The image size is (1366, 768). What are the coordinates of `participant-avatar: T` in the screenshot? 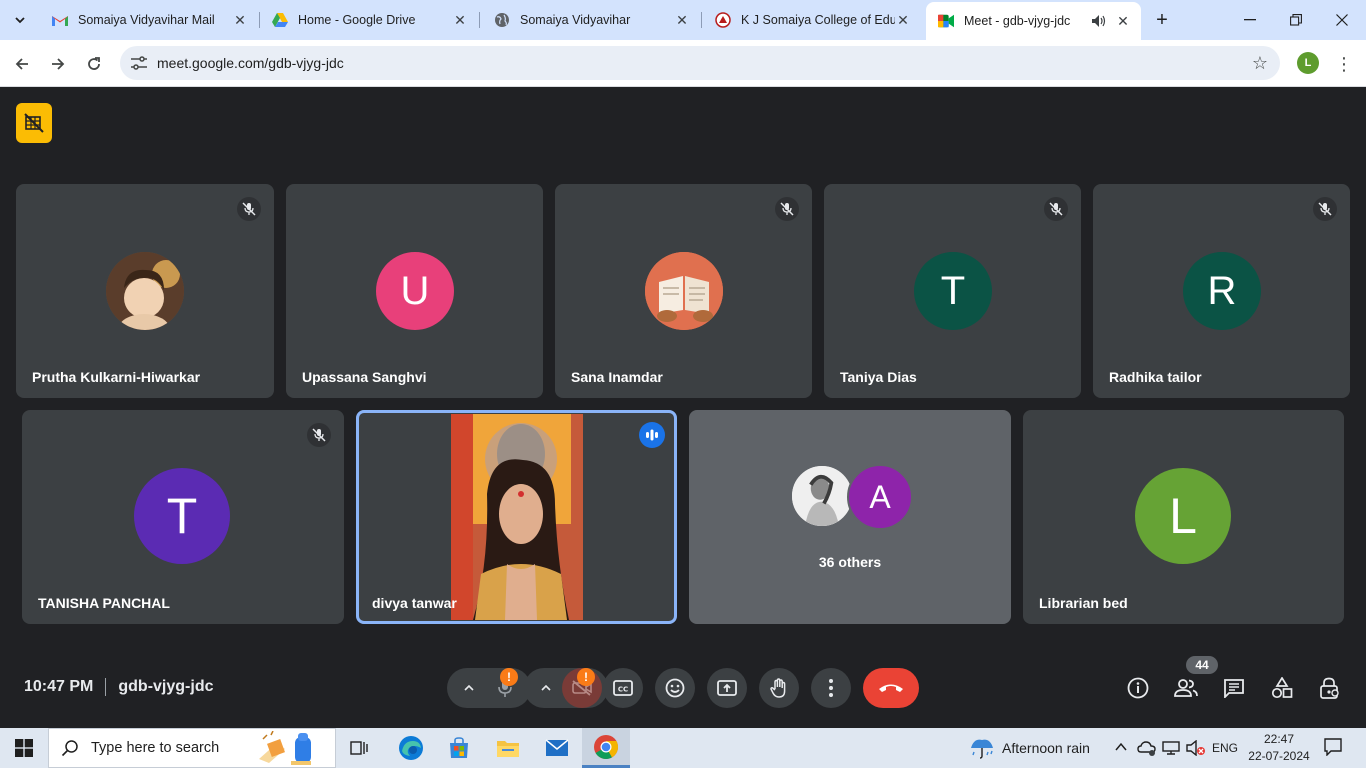 It's located at (182, 516).